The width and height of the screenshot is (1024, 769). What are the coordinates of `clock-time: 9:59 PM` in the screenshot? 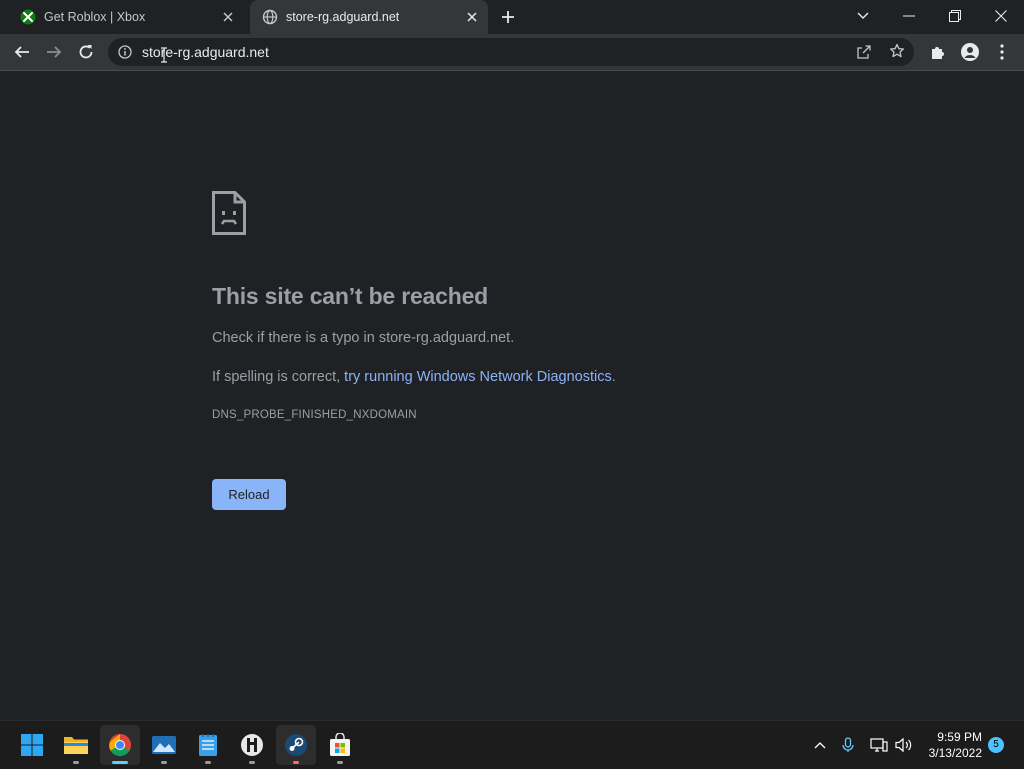 It's located at (959, 737).